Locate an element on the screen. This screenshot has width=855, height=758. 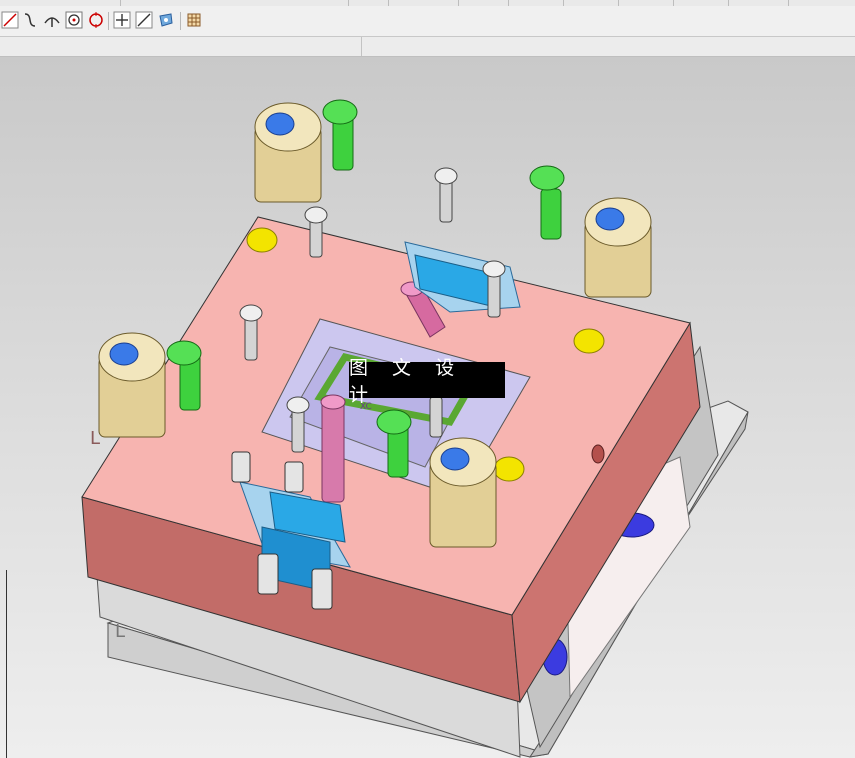
line-icon is located at coordinates (10, 20).